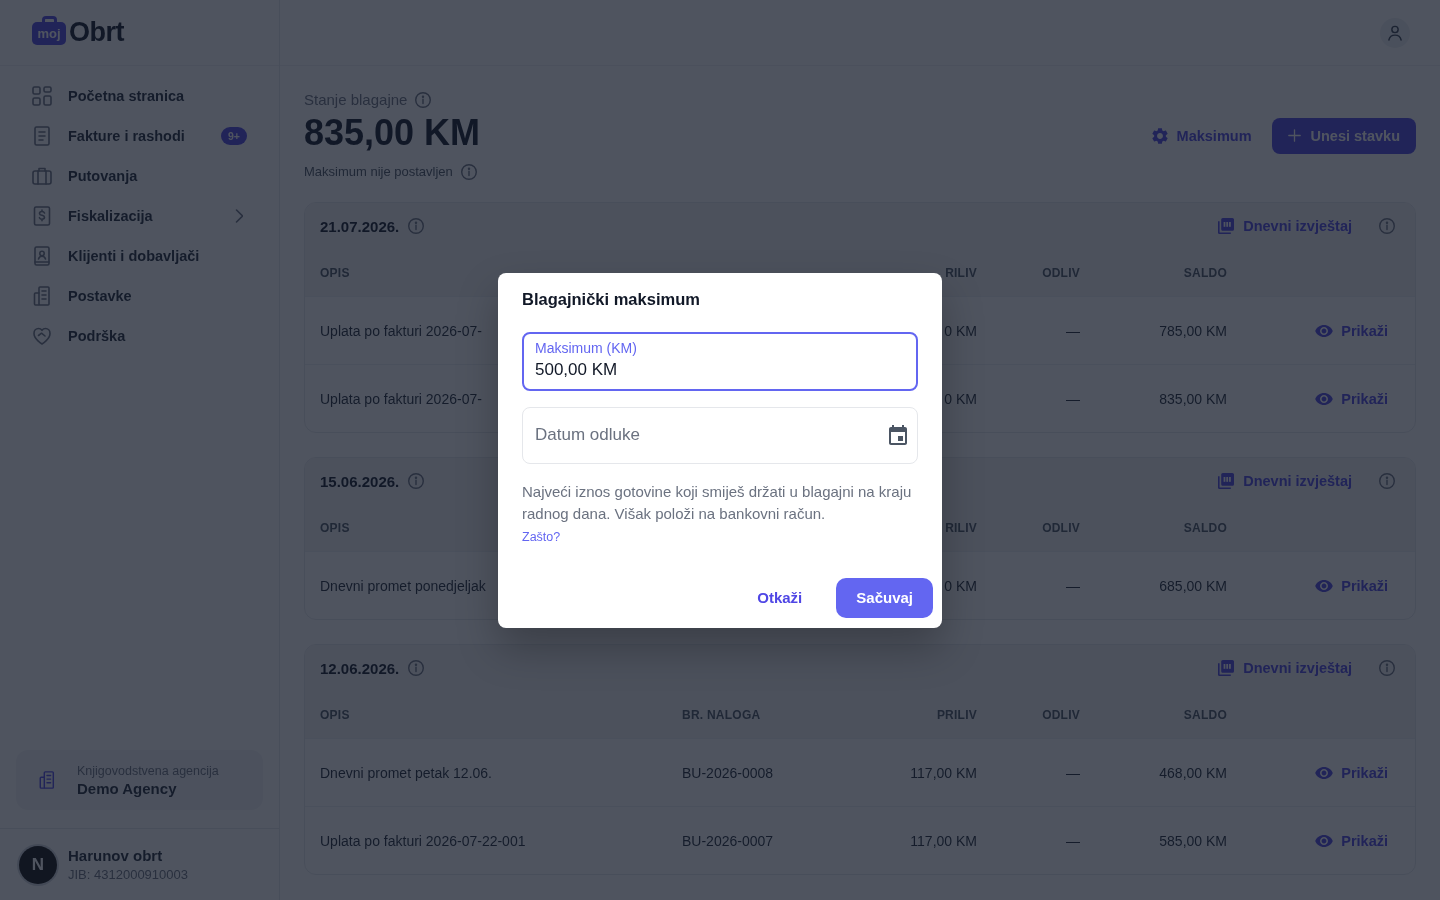 The height and width of the screenshot is (900, 1440). I want to click on date-heading: 21.07.2026., so click(360, 226).